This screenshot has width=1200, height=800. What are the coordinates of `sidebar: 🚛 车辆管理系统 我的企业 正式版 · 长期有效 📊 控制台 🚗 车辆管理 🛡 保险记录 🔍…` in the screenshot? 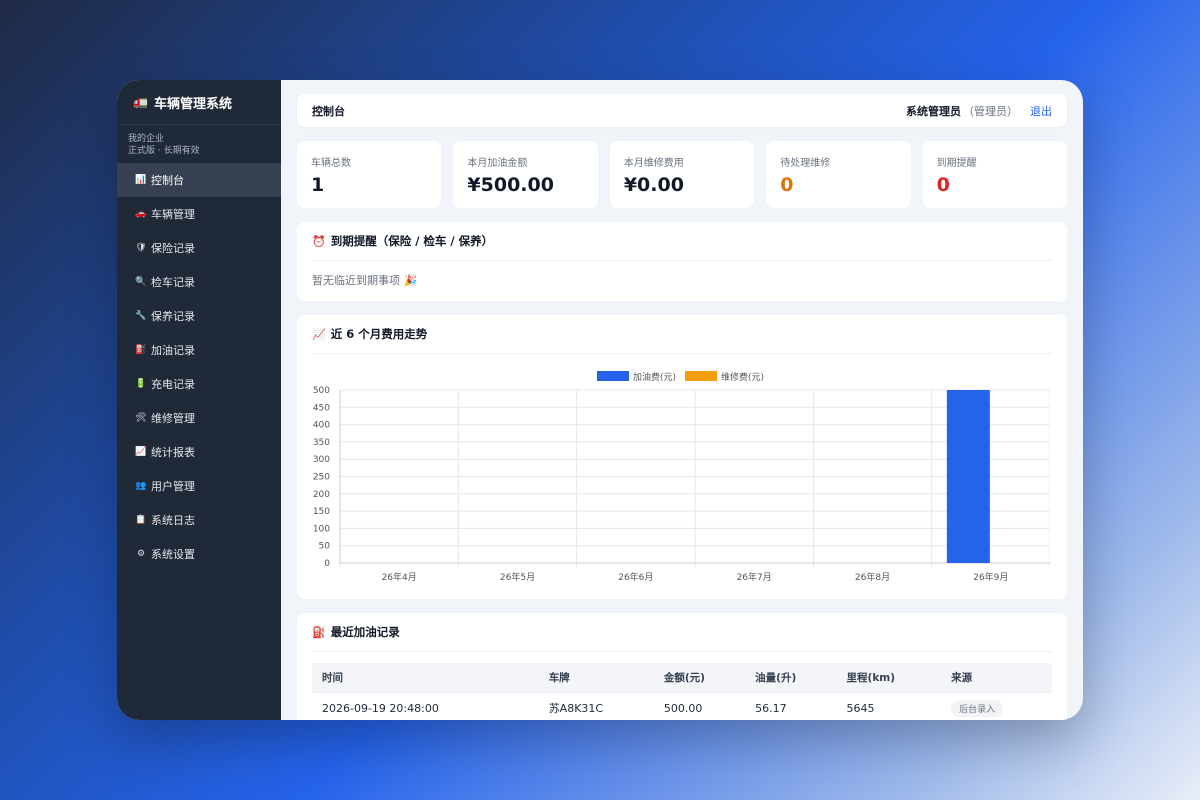 It's located at (199, 400).